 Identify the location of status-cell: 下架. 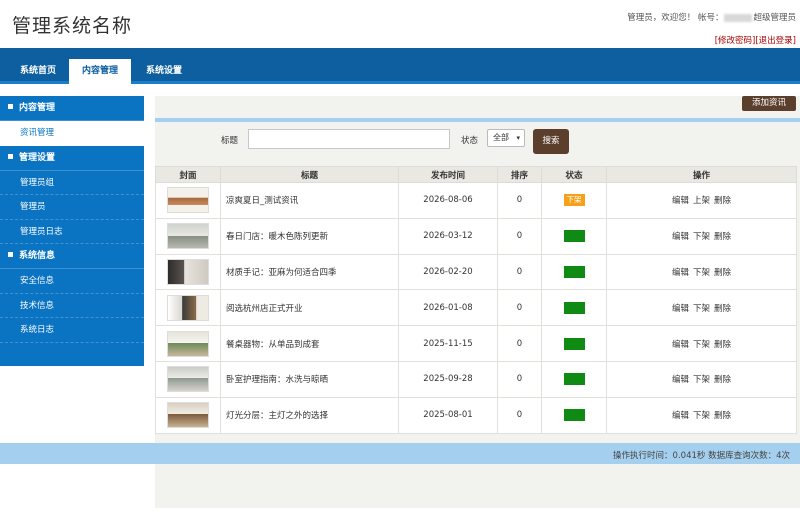
(574, 200).